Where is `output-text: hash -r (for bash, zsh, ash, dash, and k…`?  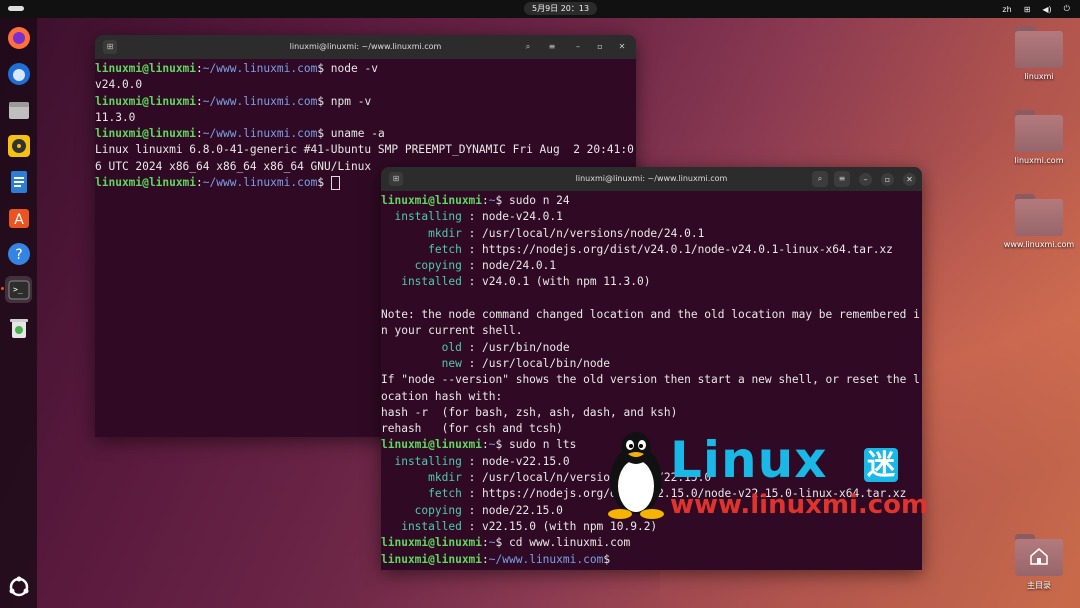
output-text: hash -r (for bash, zsh, ash, dash, and k… is located at coordinates (529, 412).